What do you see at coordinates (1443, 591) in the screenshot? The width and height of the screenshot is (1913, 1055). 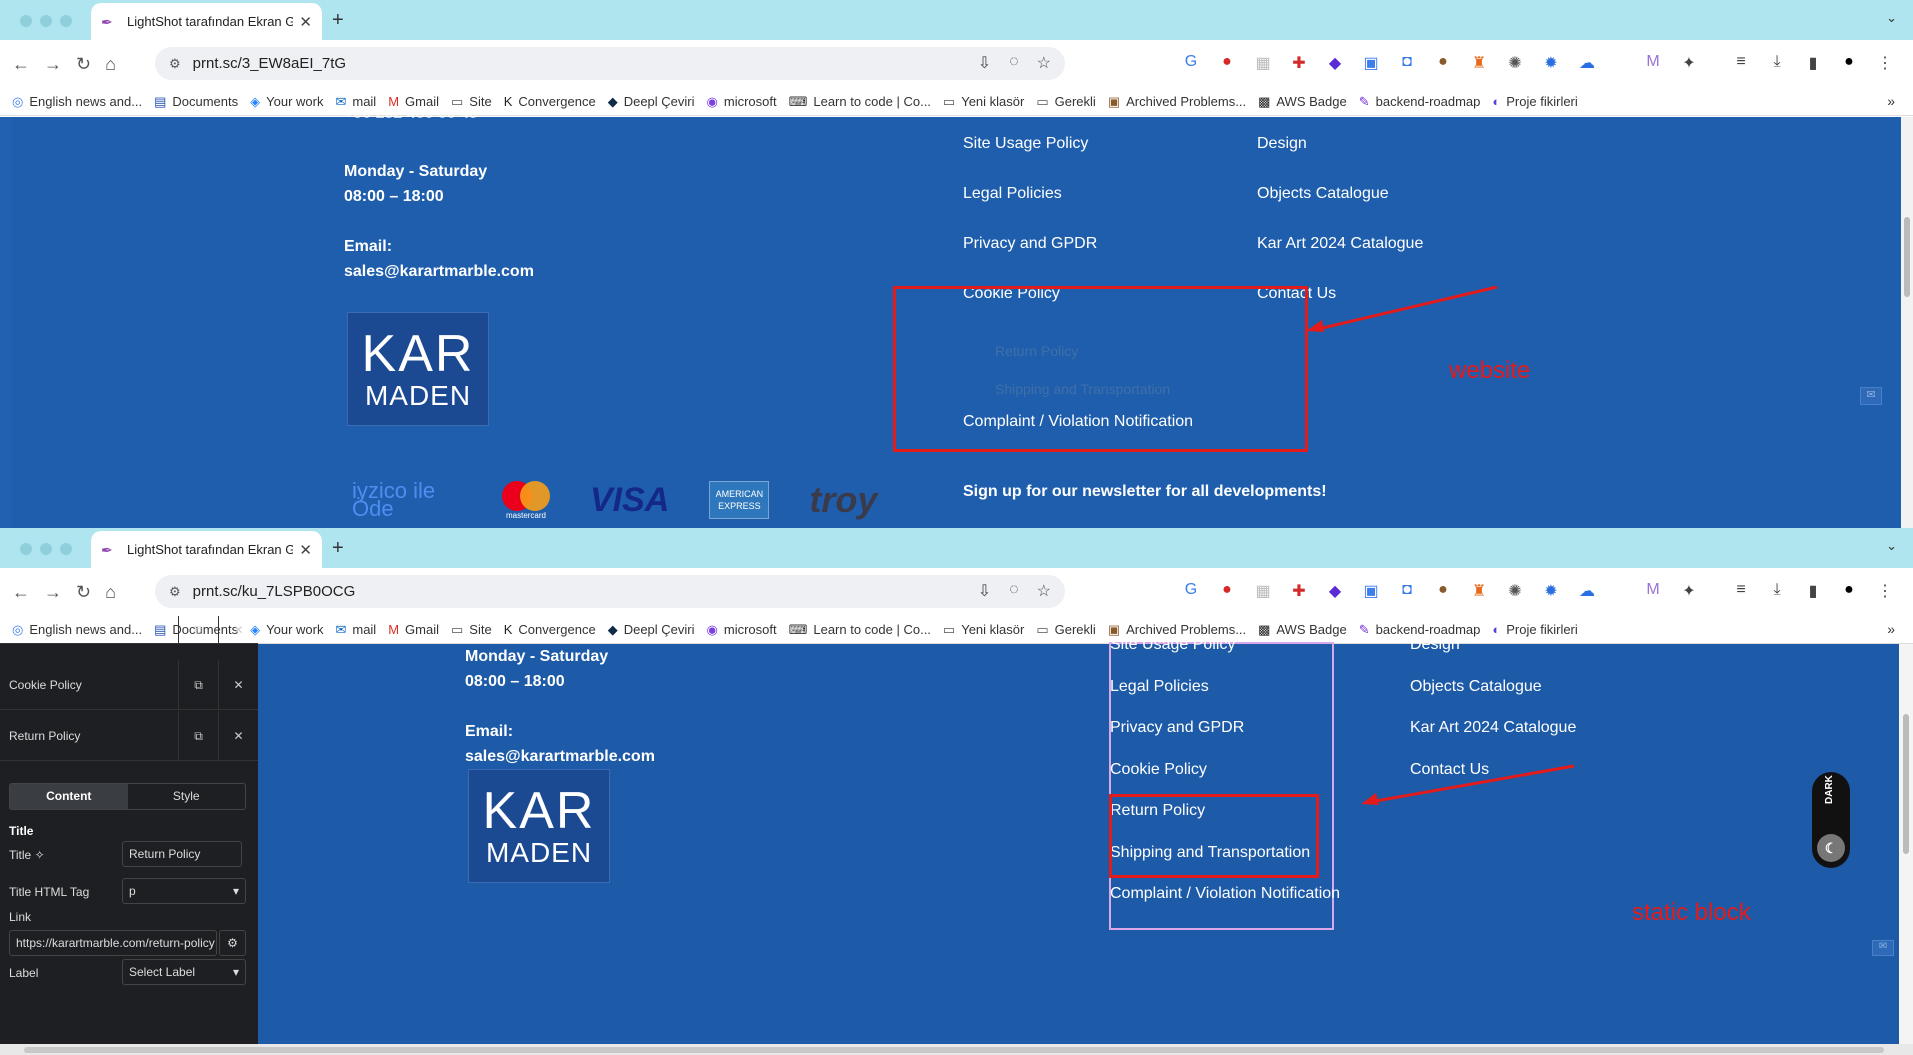 I see `cookie-icon: ●` at bounding box center [1443, 591].